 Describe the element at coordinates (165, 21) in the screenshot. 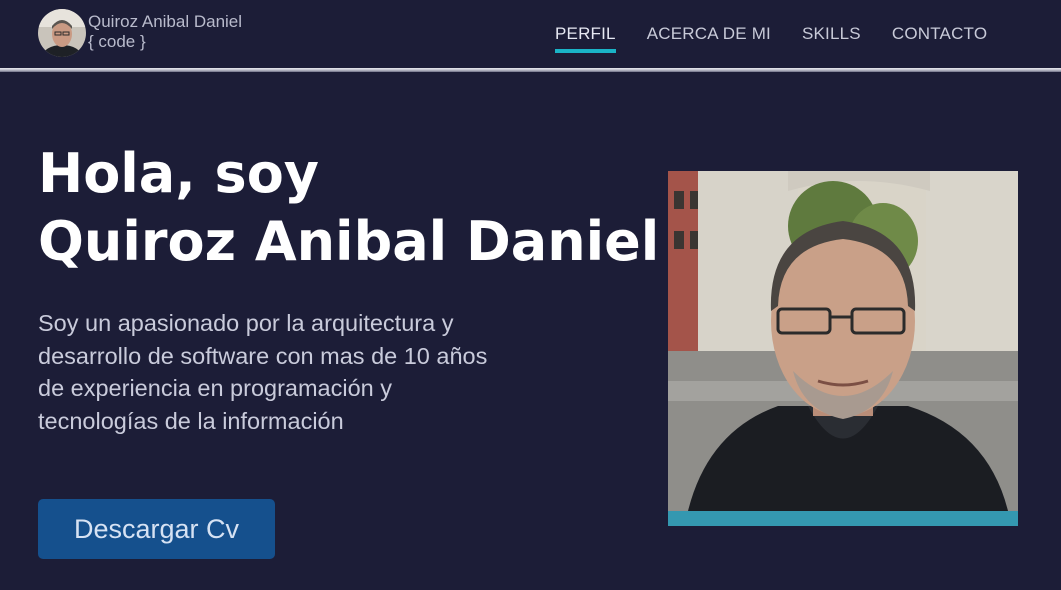

I see `brand-name: Quiroz Anibal Daniel` at that location.